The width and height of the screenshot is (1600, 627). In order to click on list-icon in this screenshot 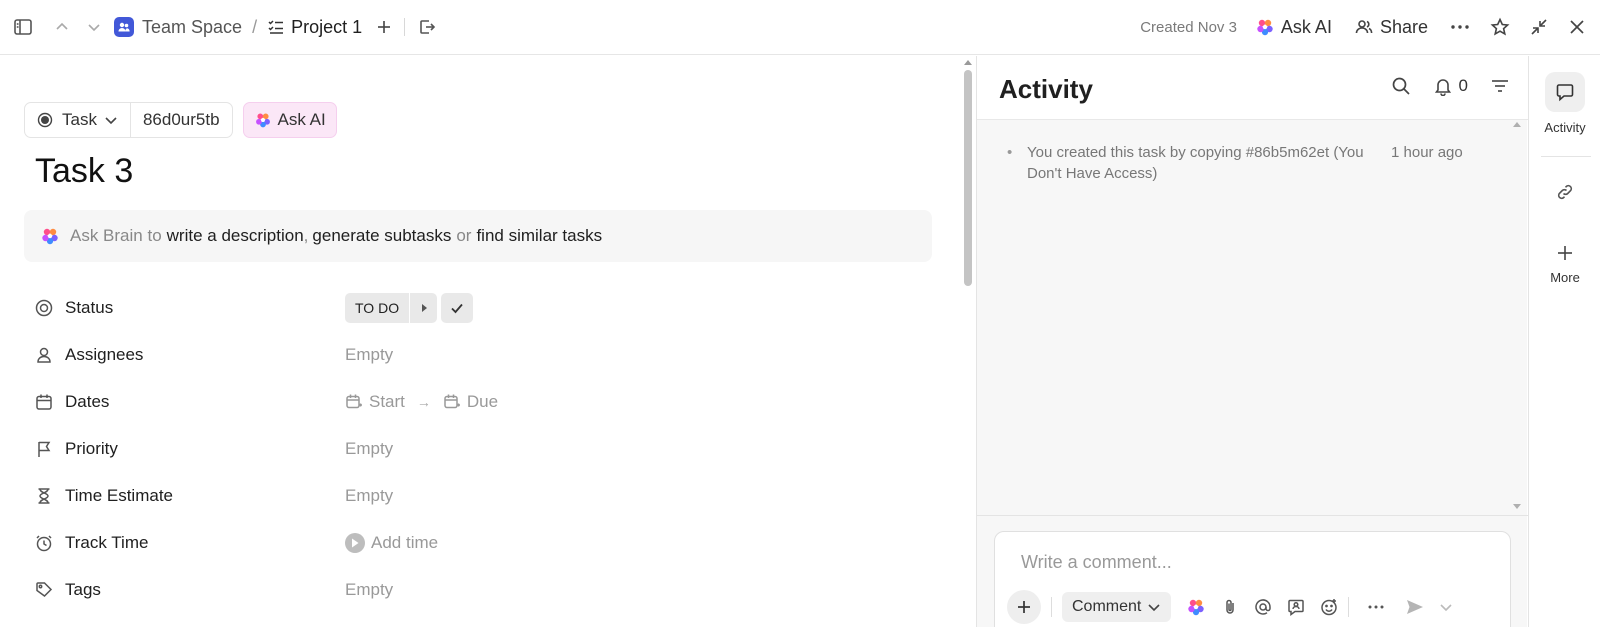, I will do `click(276, 27)`.